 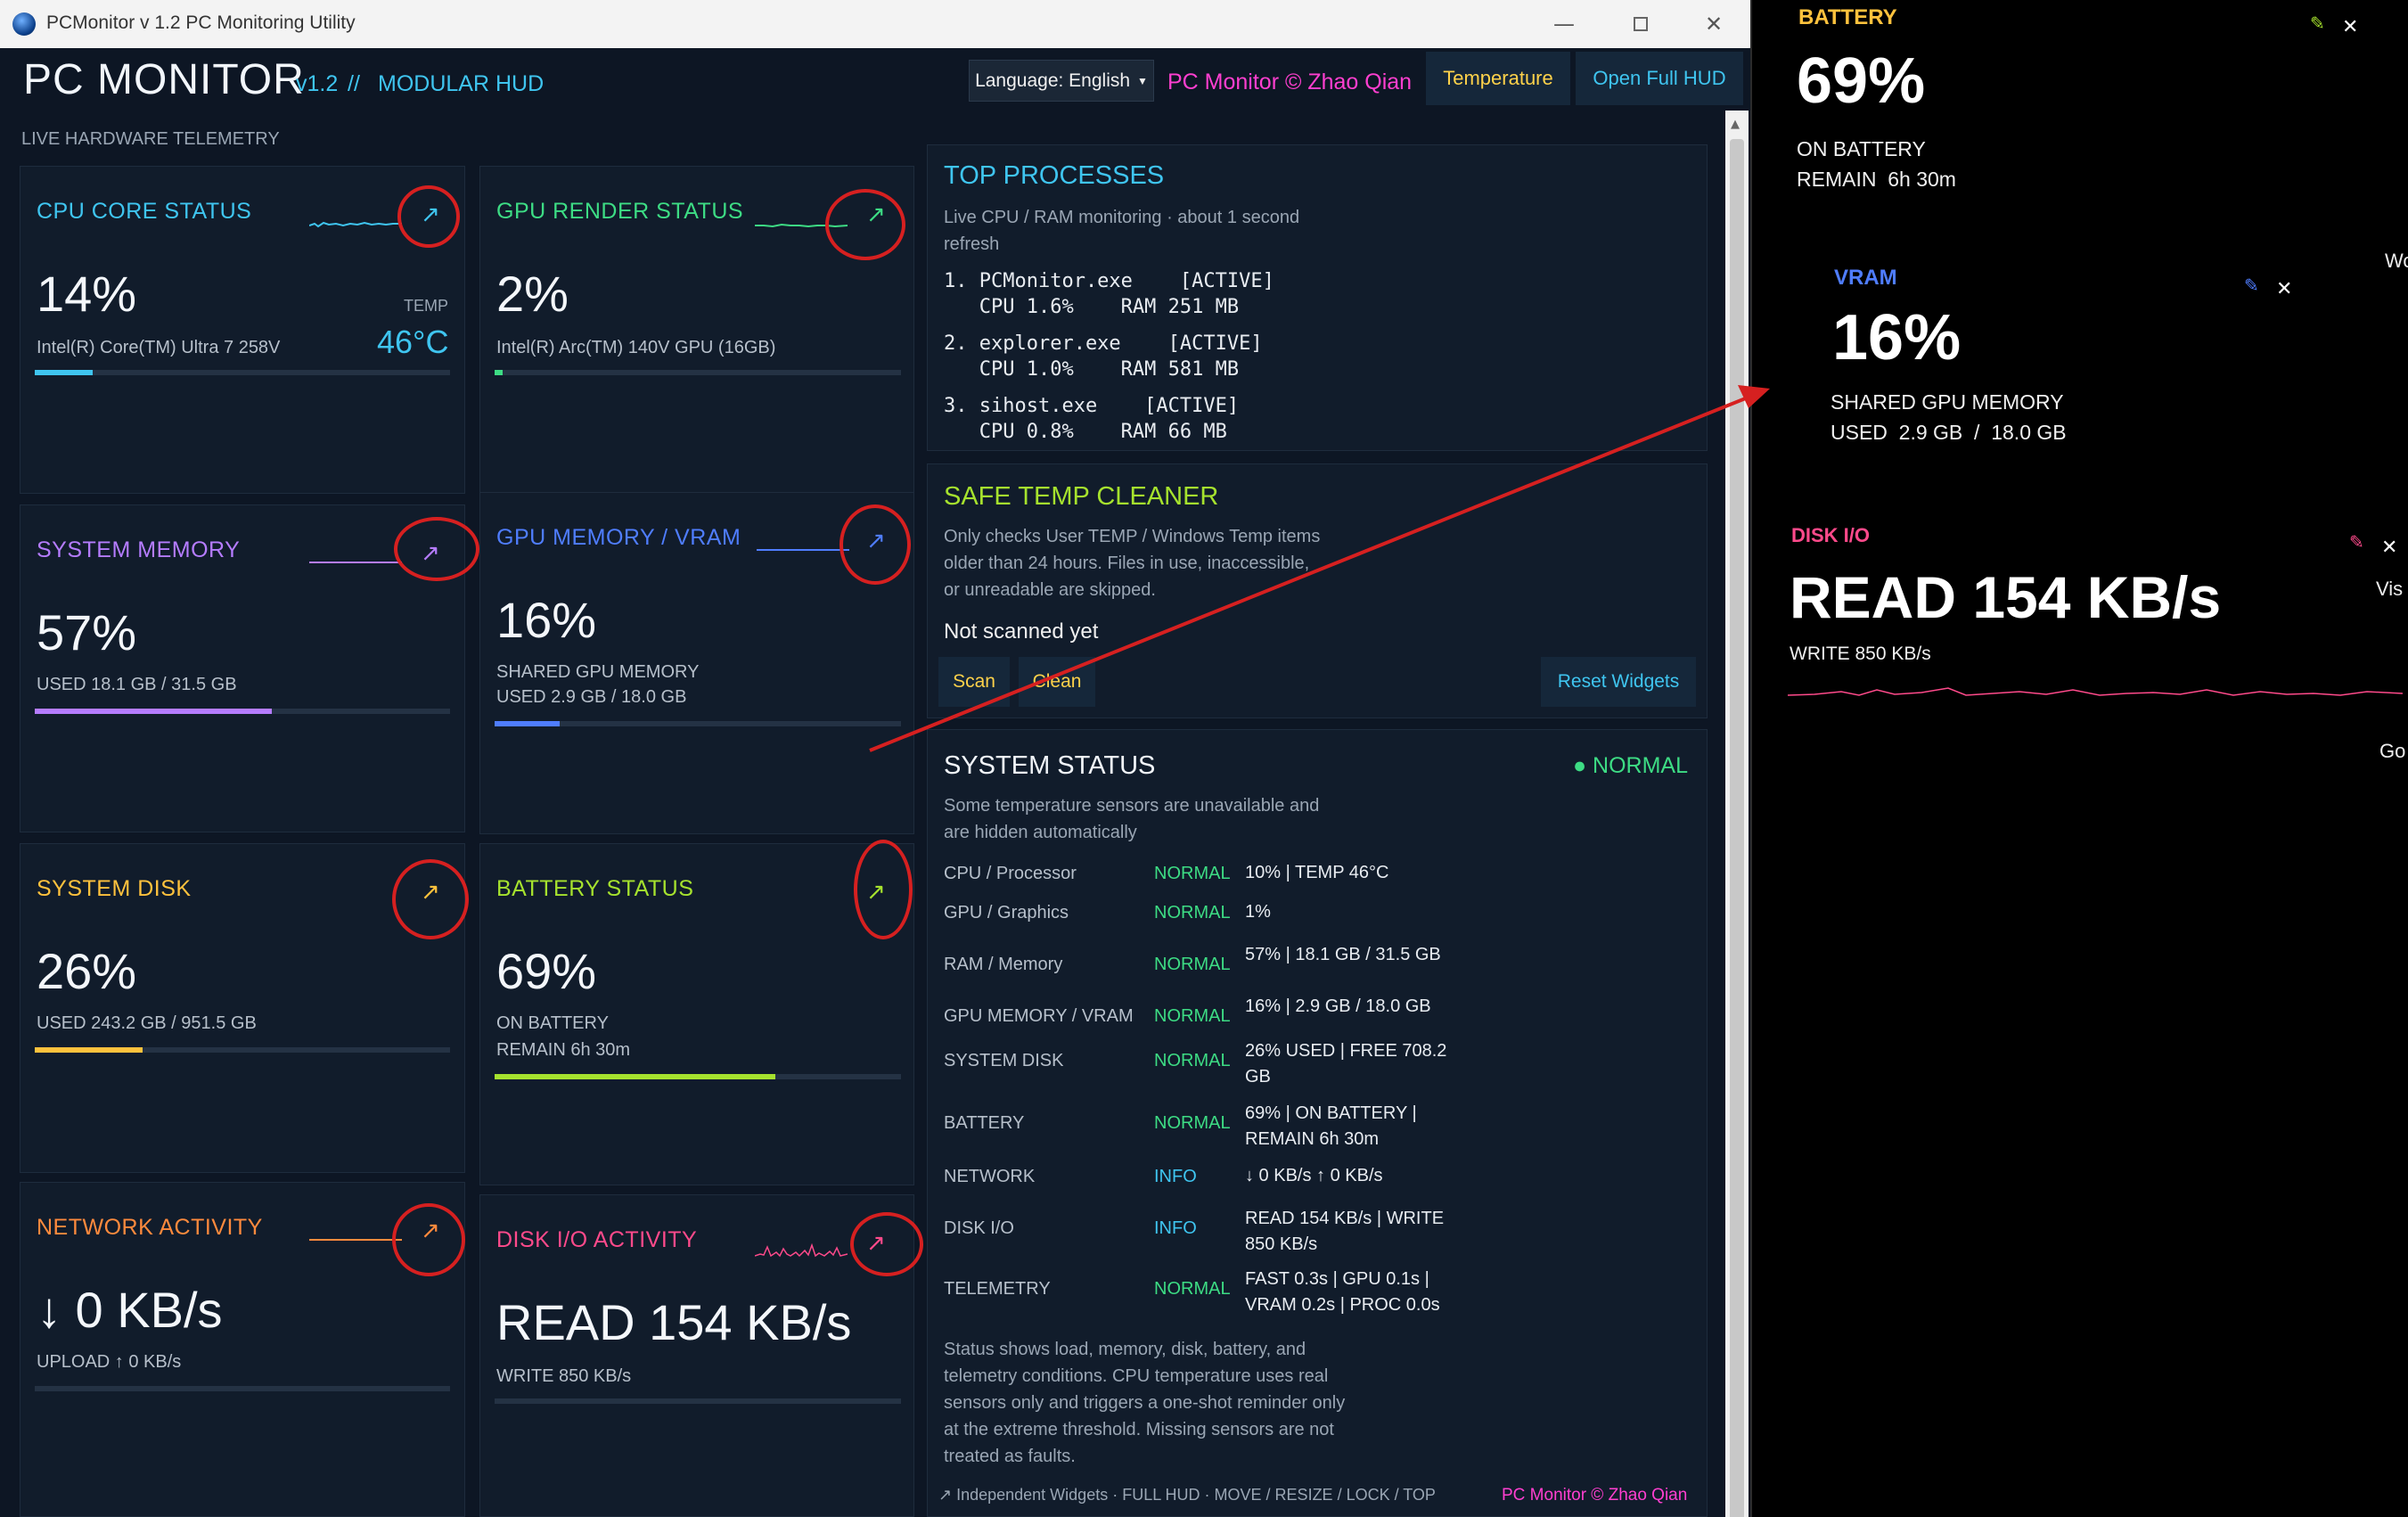 I want to click on widget-battery-title: BATTERY, so click(x=1847, y=17).